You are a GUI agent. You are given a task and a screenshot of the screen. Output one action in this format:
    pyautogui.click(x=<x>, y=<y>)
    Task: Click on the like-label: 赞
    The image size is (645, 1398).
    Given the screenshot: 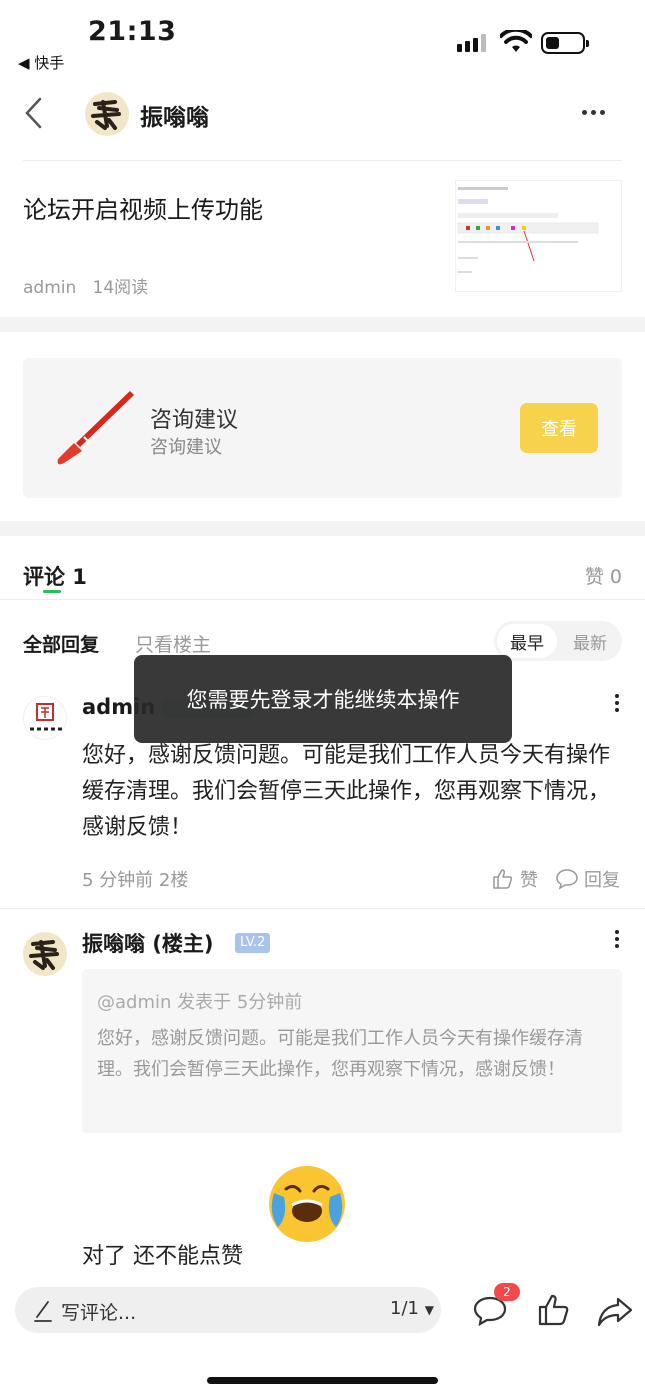 What is the action you would take?
    pyautogui.click(x=529, y=880)
    